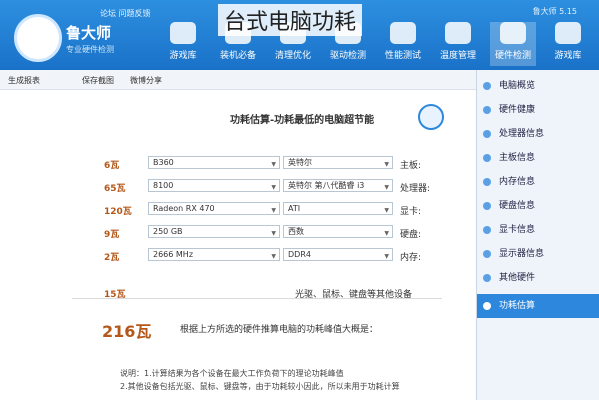 The image size is (599, 400). I want to click on nav-button-game: 游戏库, so click(183, 44).